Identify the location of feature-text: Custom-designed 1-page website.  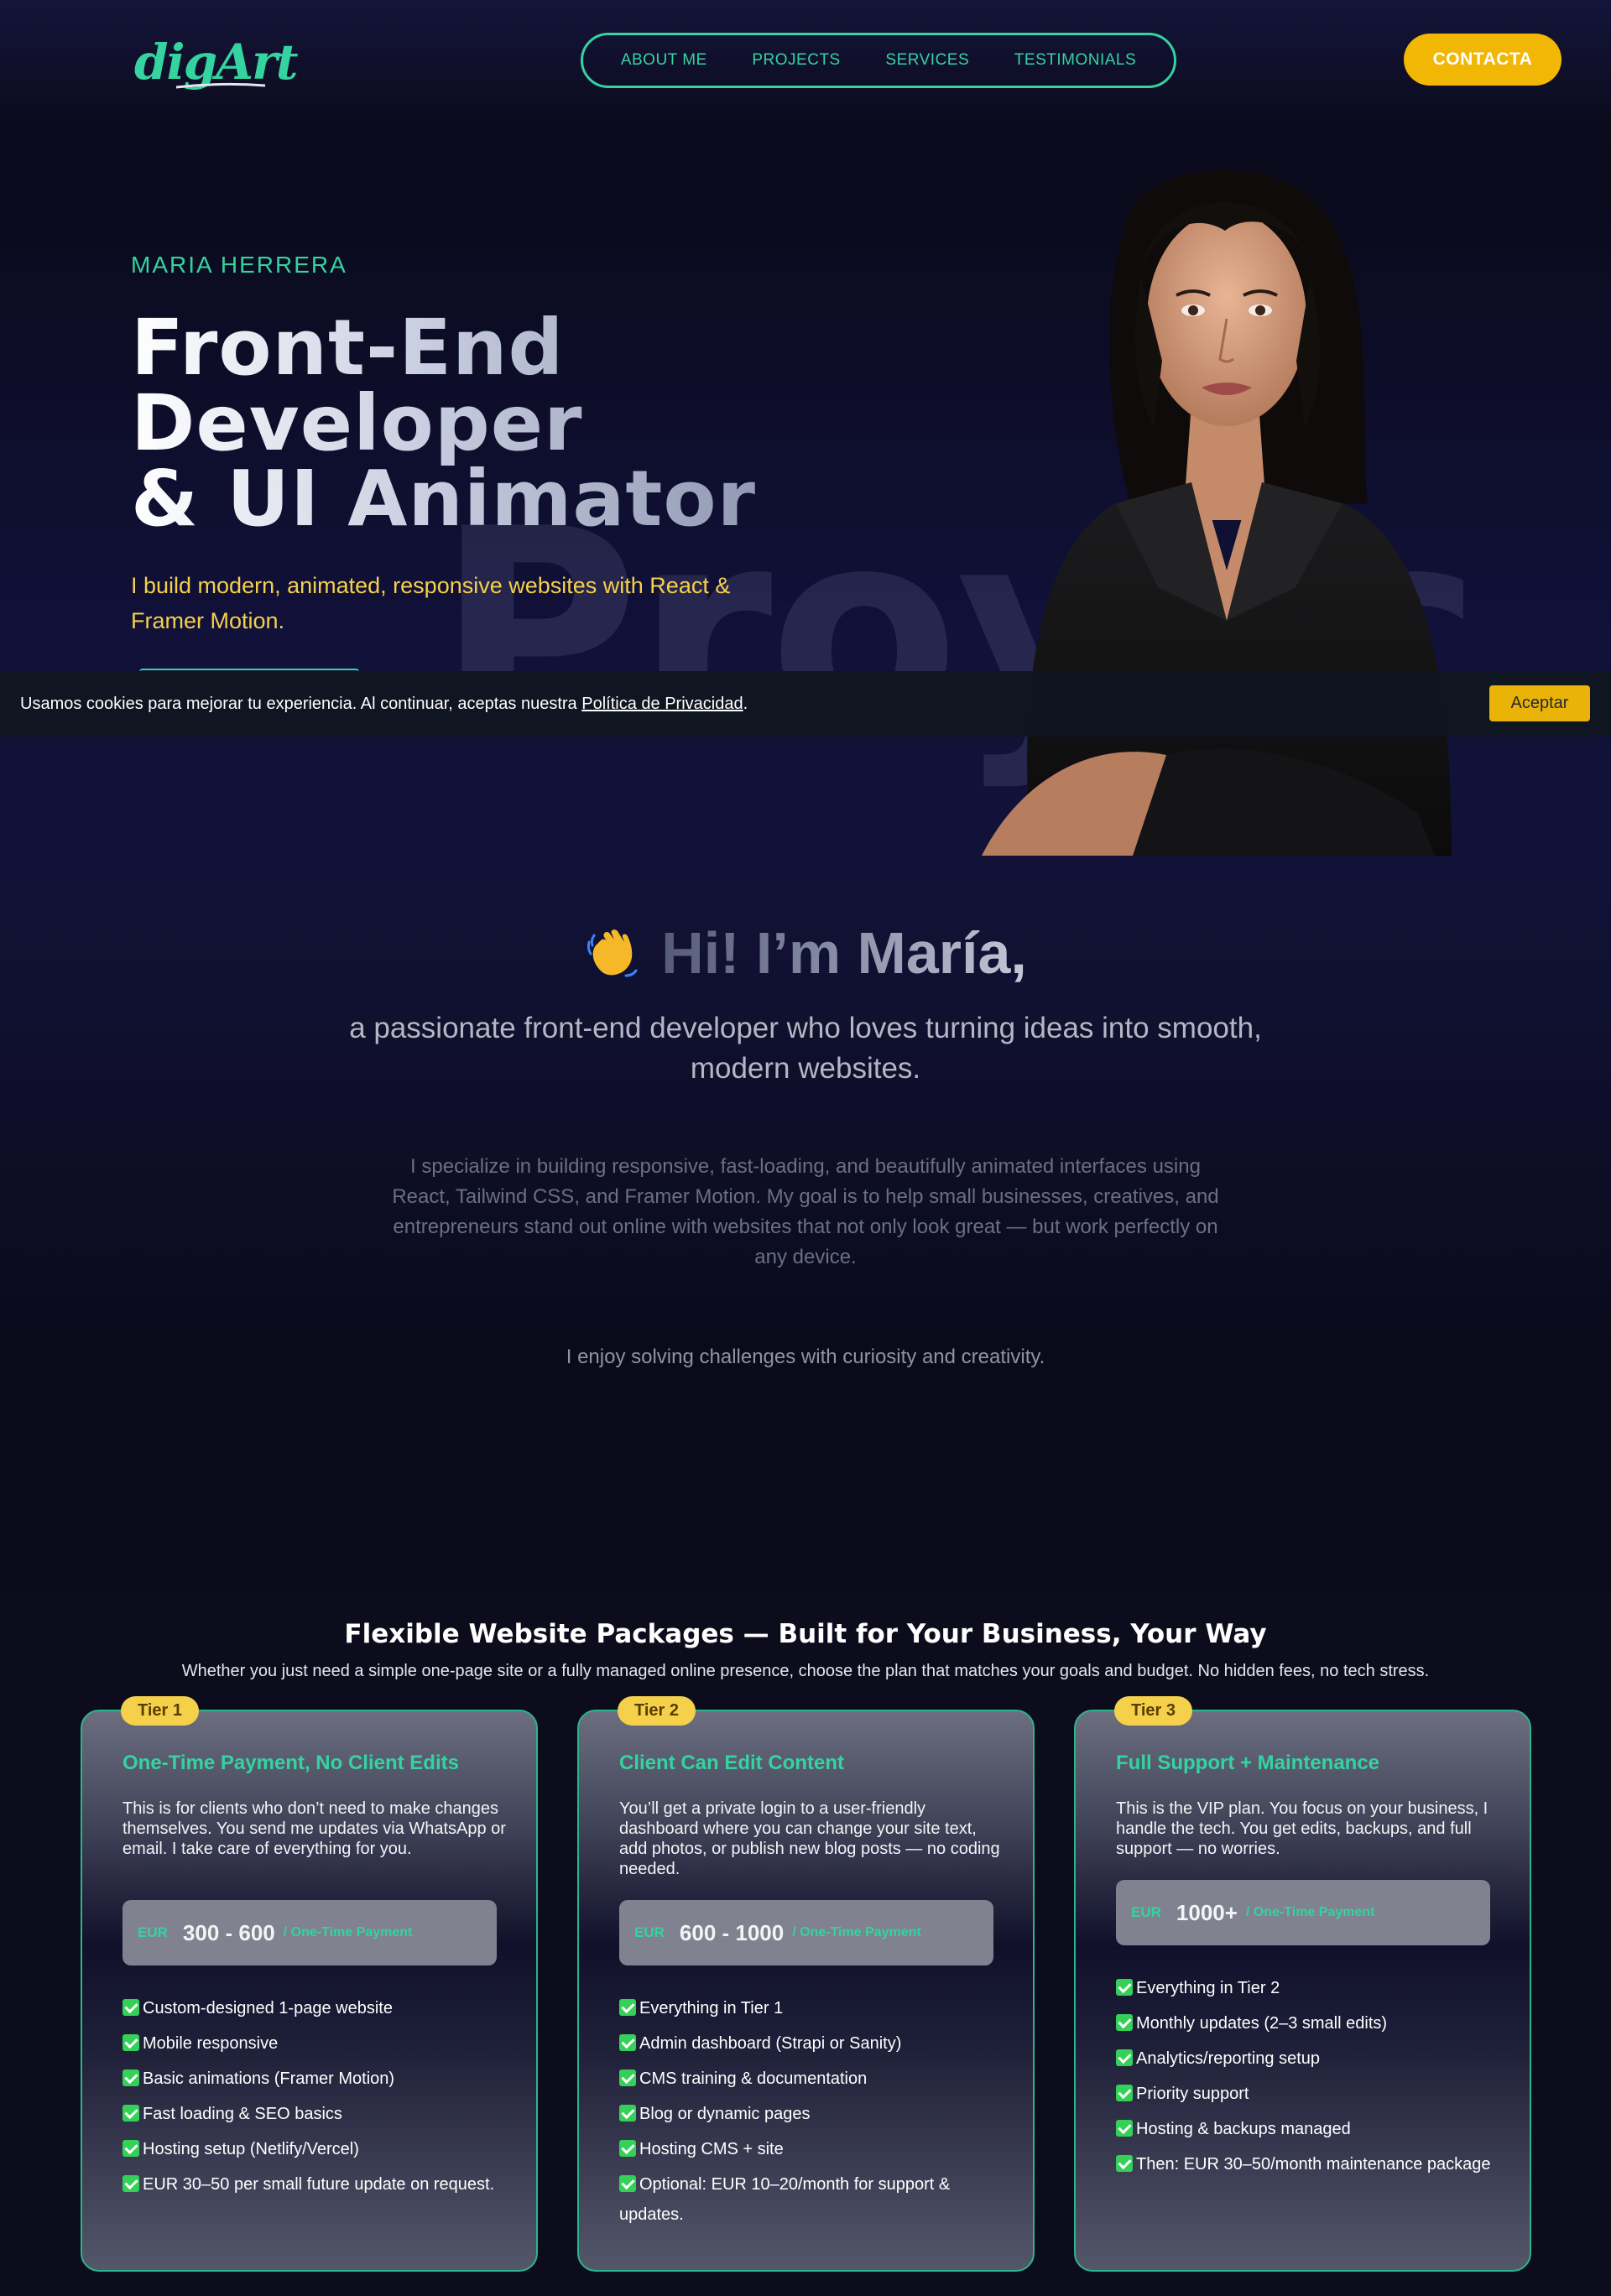
(268, 2008).